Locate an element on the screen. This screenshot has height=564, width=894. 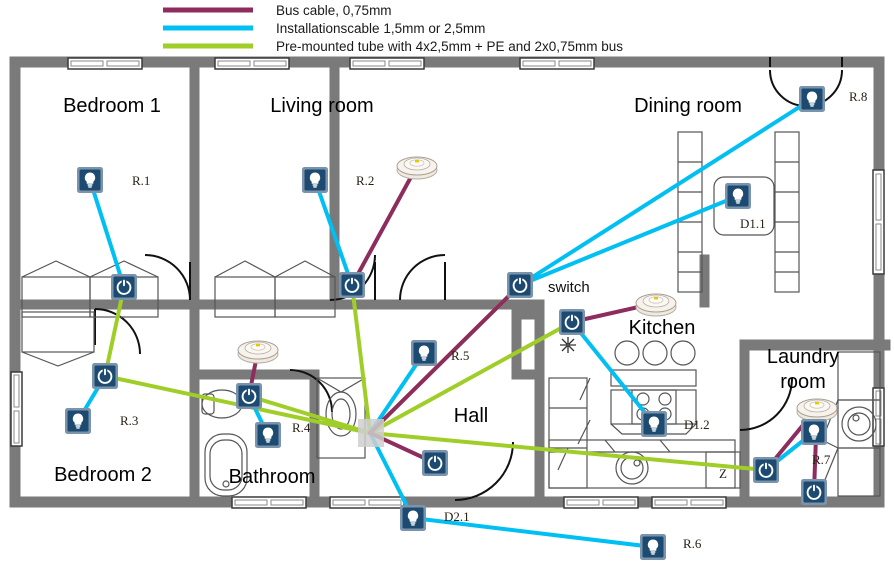
device-label-R8: R.8 is located at coordinates (858, 96).